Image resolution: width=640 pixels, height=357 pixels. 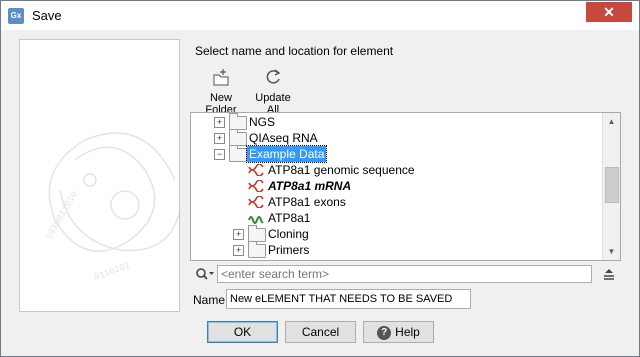 I want to click on name-label: Name:, so click(x=211, y=300).